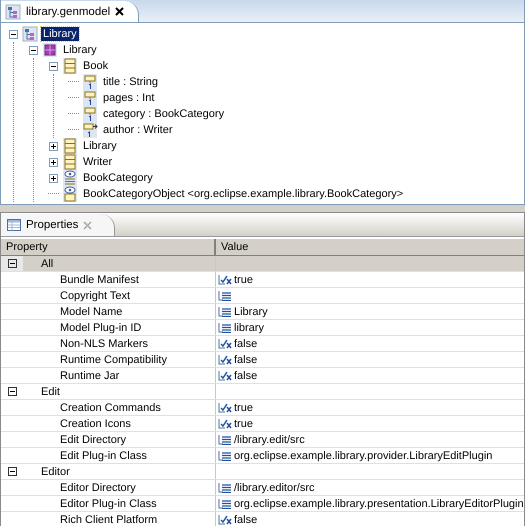 The image size is (525, 526). I want to click on datatype-icon, so click(70, 194).